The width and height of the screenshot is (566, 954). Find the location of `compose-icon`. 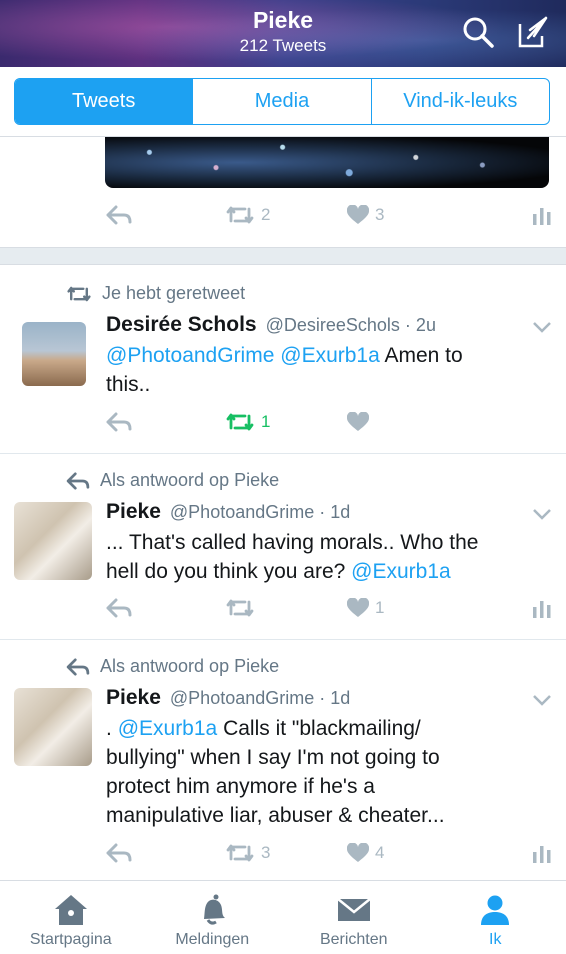

compose-icon is located at coordinates (534, 32).